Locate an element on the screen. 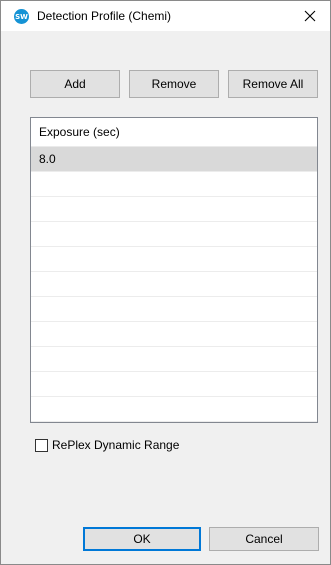 This screenshot has width=331, height=565. close-icon is located at coordinates (310, 16).